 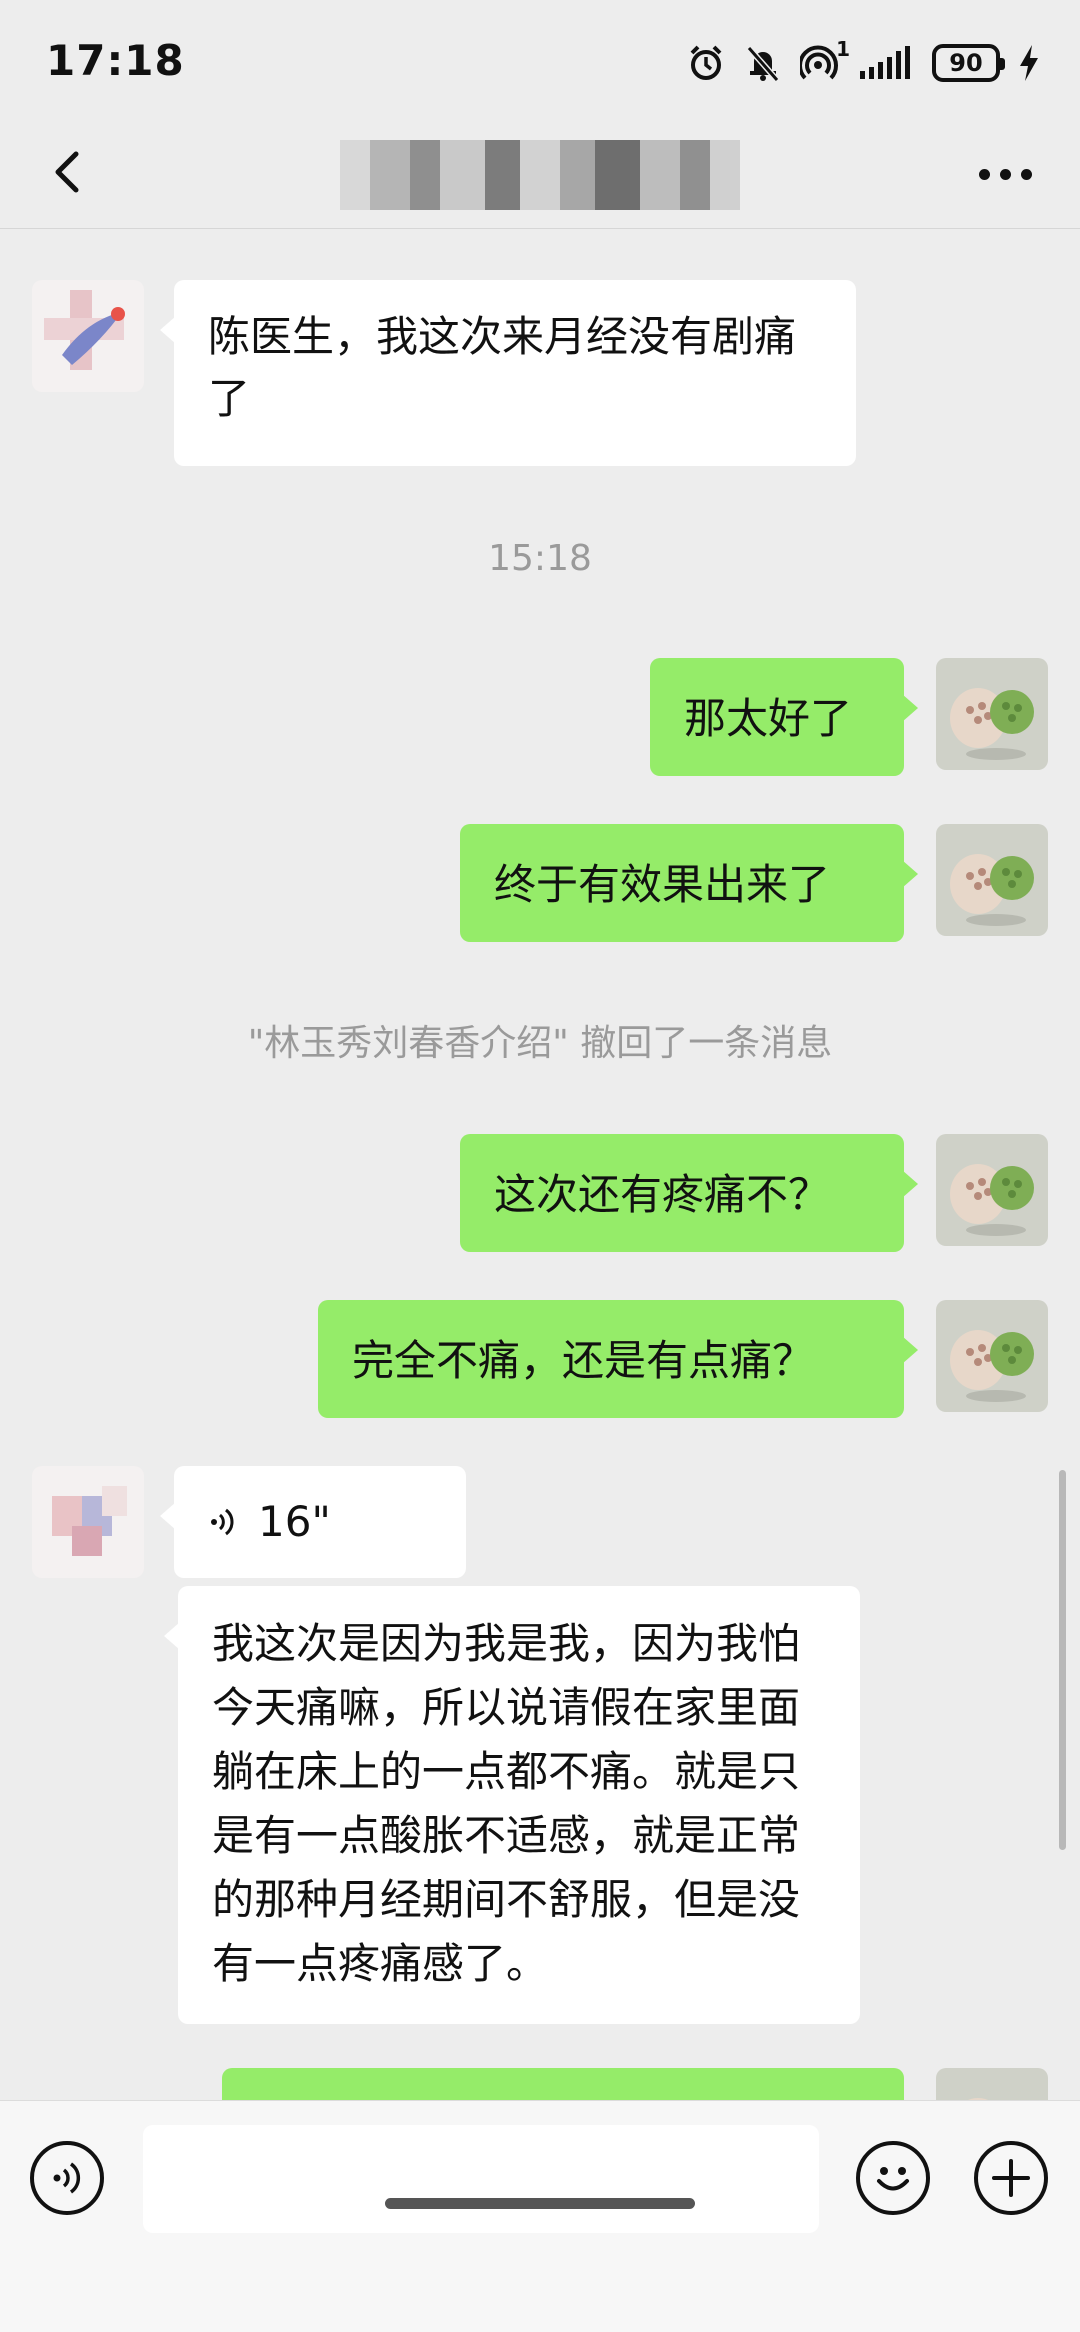 I want to click on voice-message: 16", so click(x=313, y=1522).